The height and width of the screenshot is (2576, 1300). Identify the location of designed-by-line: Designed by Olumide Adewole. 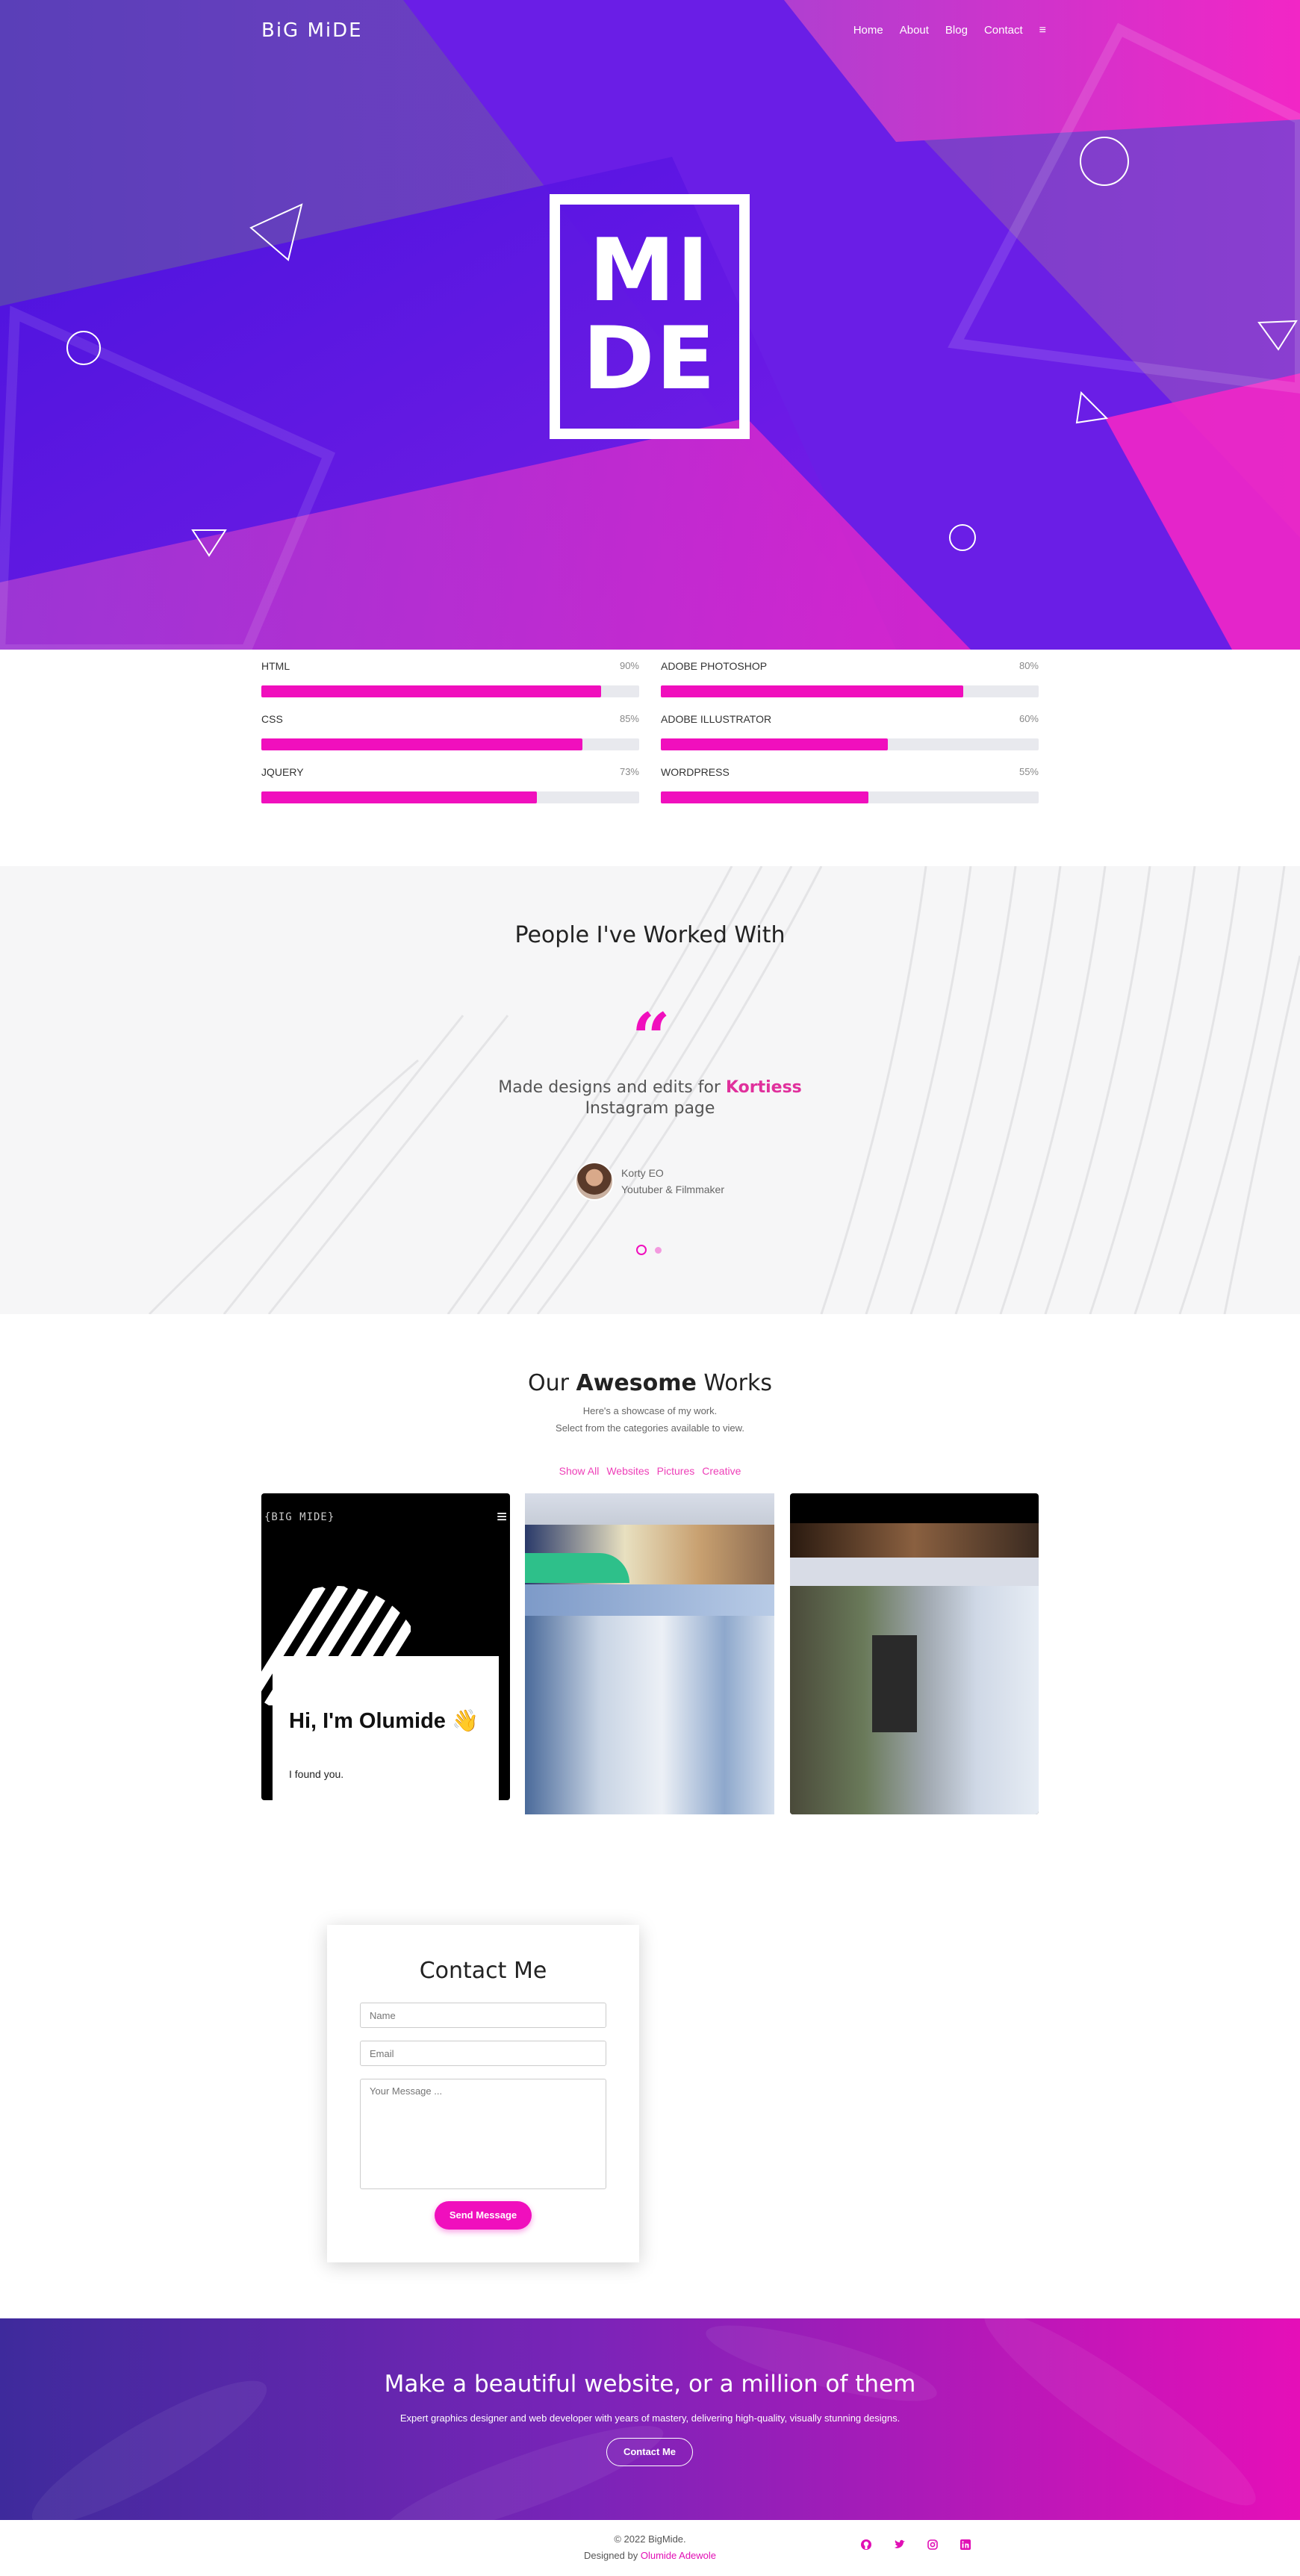
(650, 2555).